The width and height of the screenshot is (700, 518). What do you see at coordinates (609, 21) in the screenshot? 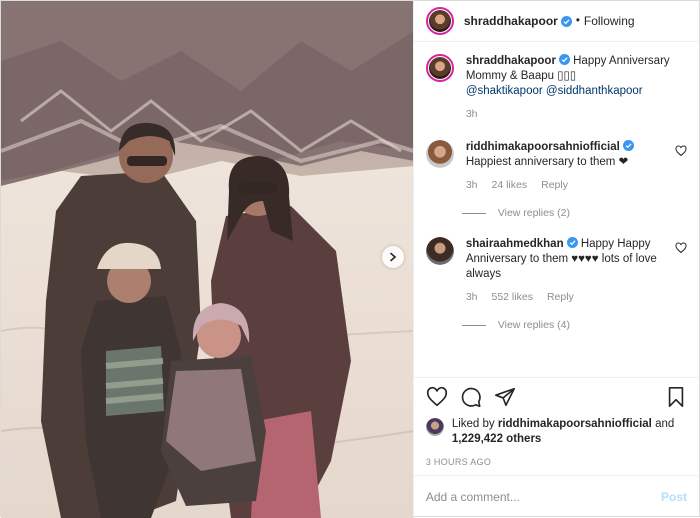
I see `following-button: Following` at bounding box center [609, 21].